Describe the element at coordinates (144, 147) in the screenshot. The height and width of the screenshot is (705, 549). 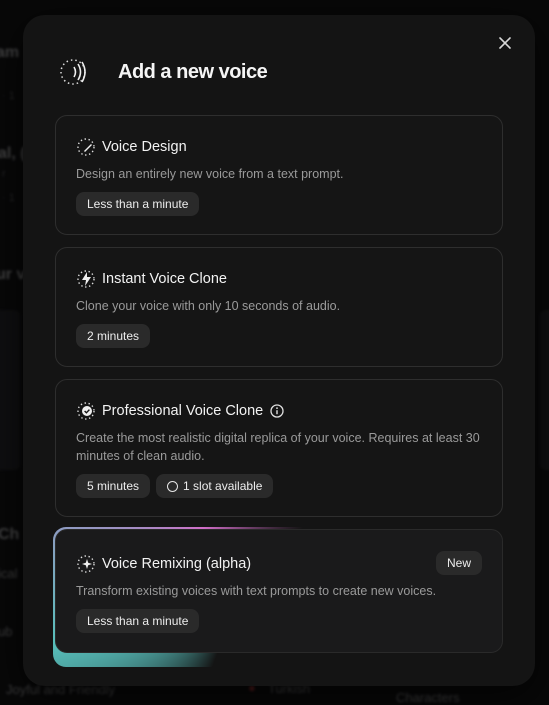
I see `option-title: Voice Design` at that location.